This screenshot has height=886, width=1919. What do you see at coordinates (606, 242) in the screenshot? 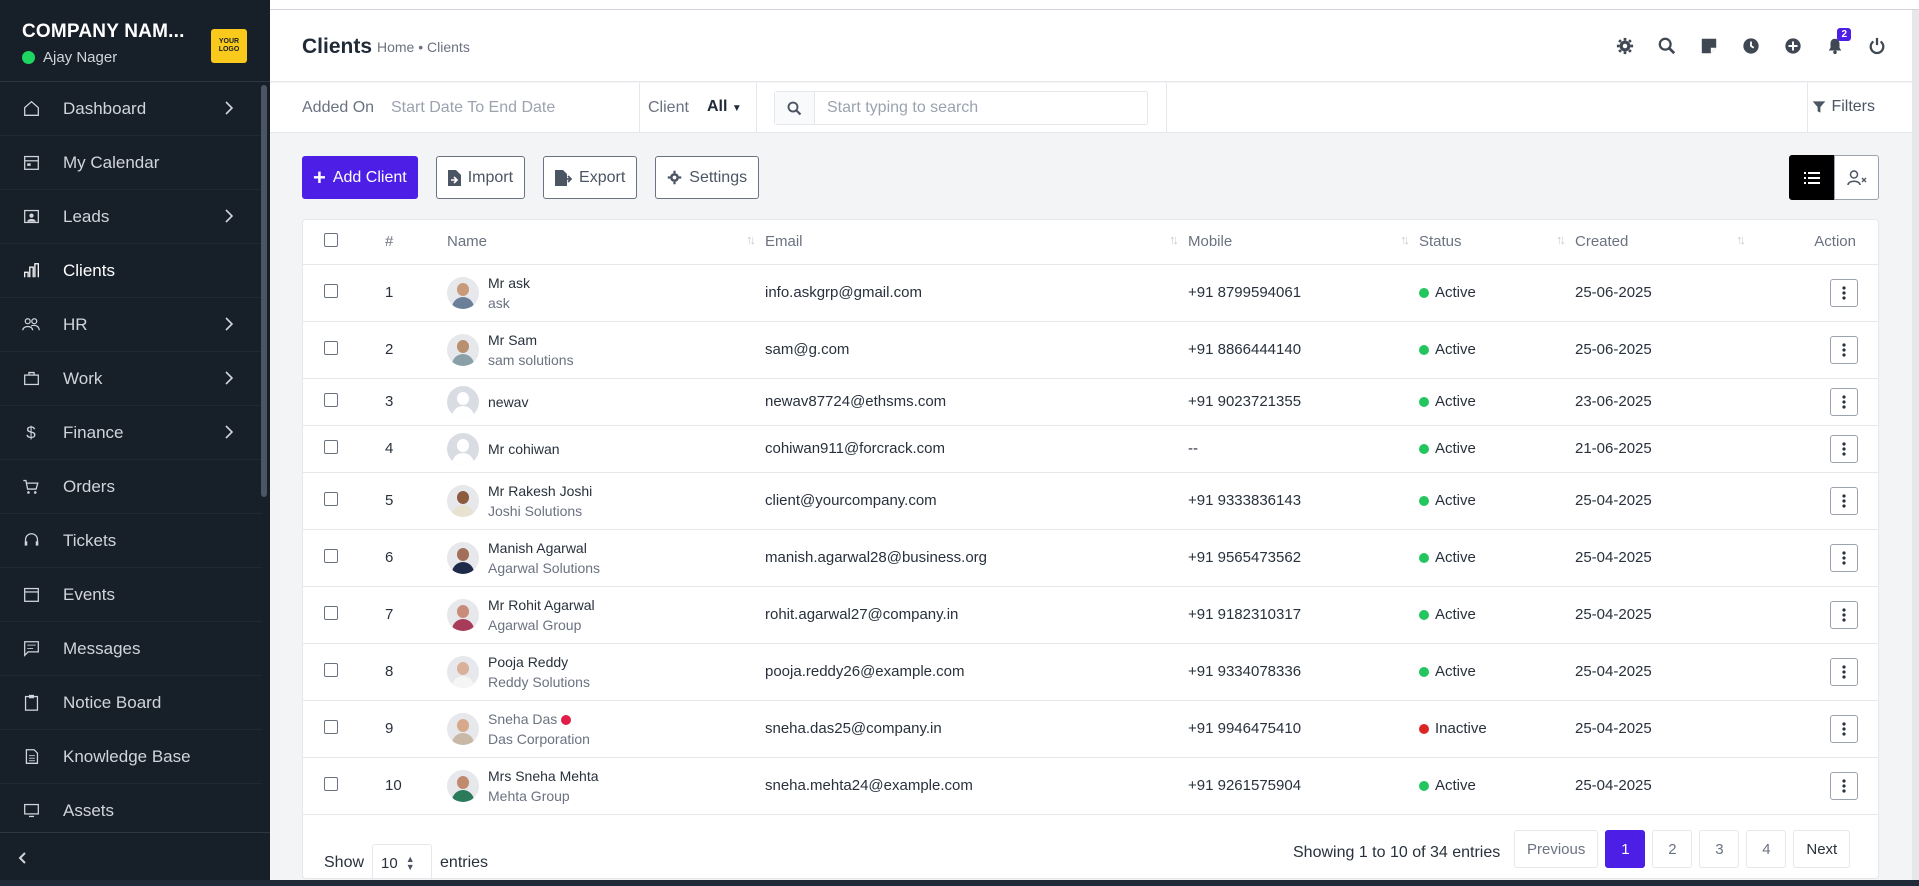
I see `column-name: Name ↑↓` at bounding box center [606, 242].